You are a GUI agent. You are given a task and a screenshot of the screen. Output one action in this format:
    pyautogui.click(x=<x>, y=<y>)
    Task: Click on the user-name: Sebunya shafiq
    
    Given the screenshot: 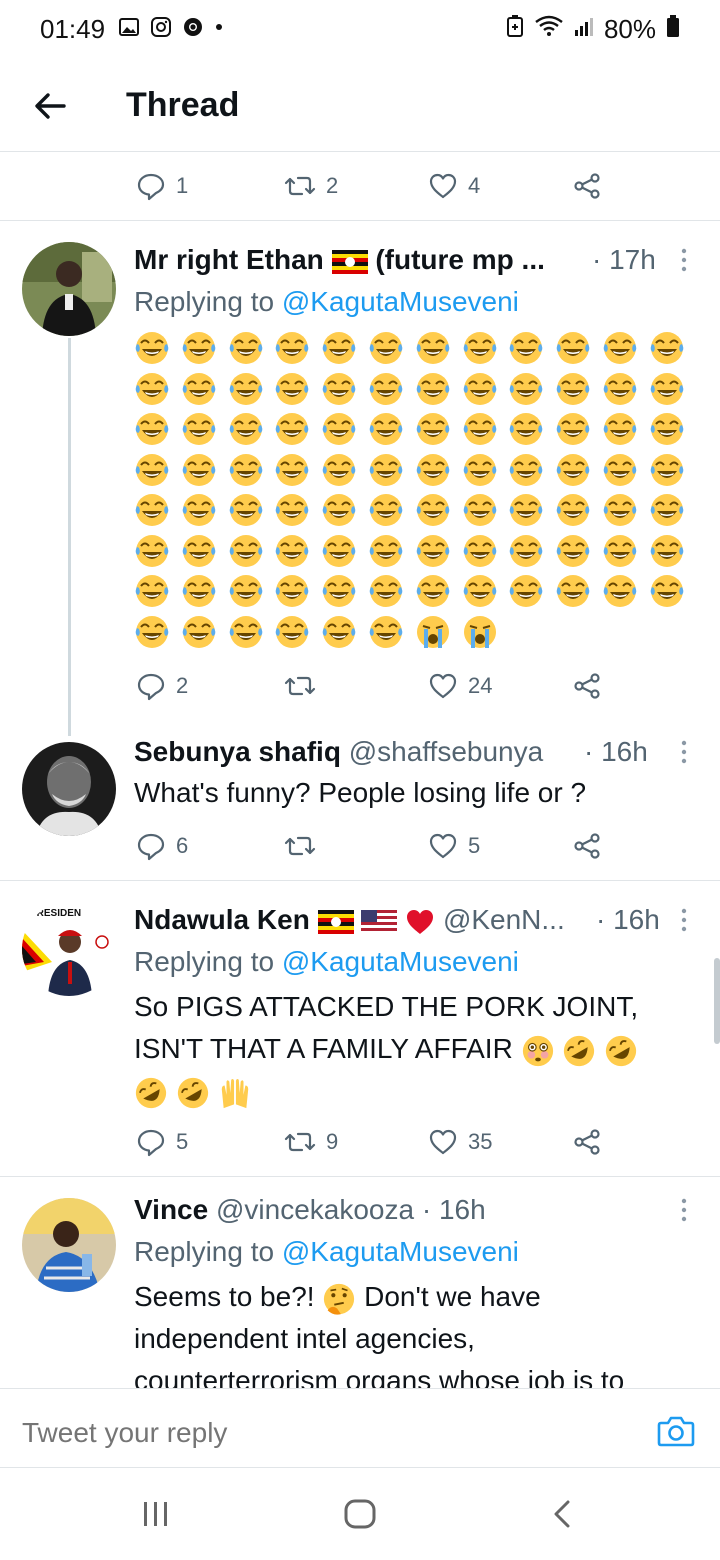 What is the action you would take?
    pyautogui.click(x=237, y=751)
    